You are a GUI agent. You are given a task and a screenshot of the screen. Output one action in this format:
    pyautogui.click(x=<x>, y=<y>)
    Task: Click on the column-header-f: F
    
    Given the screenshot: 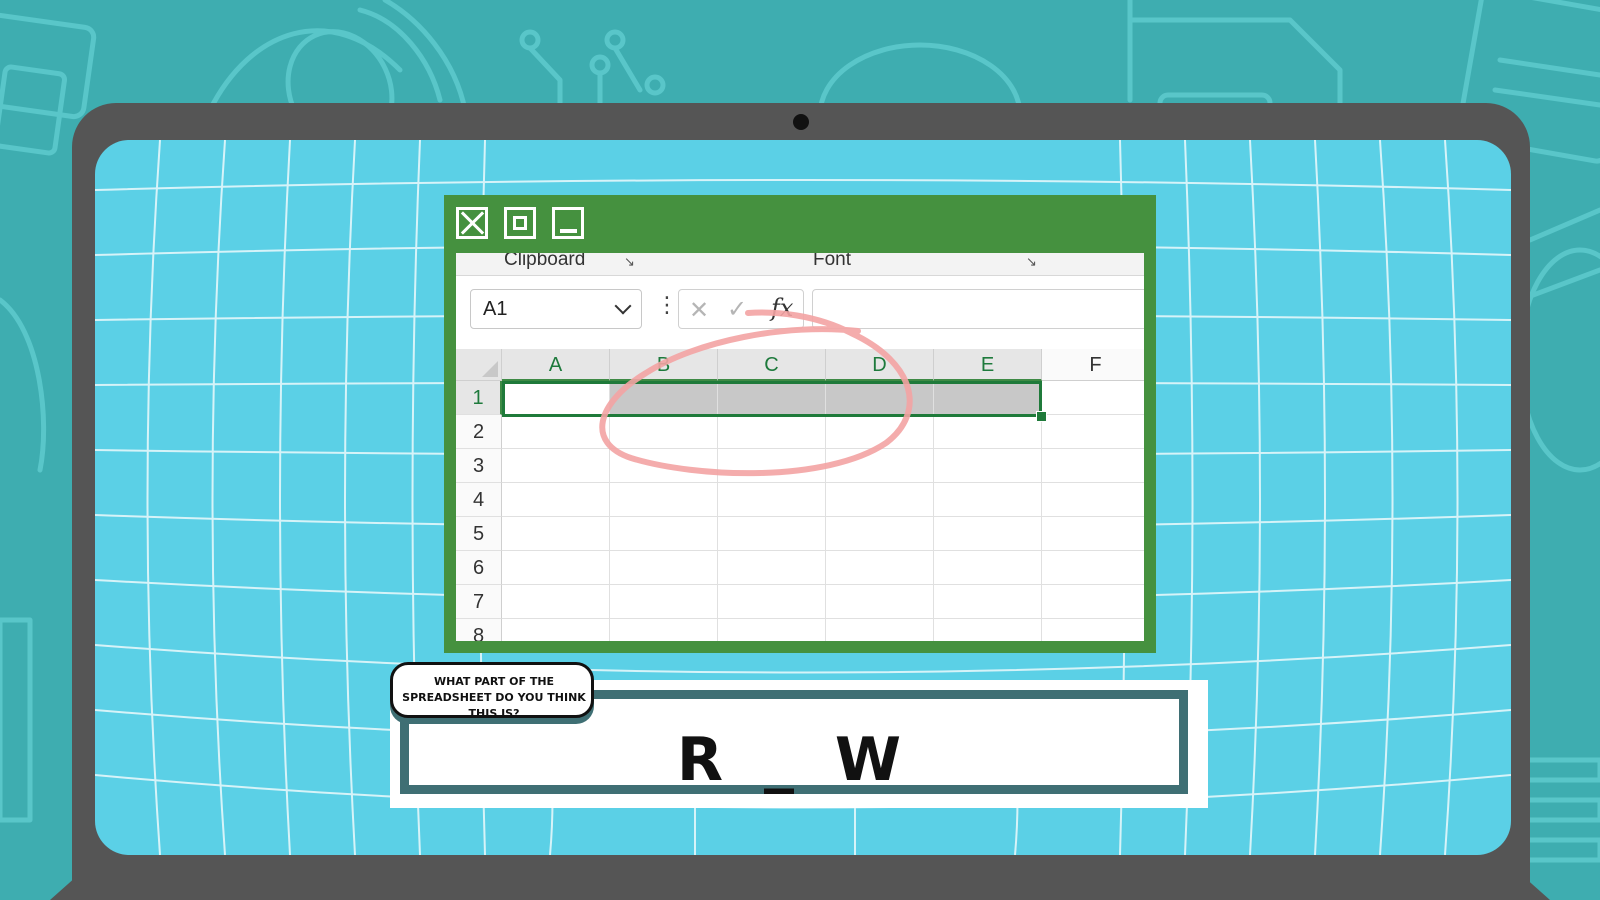 What is the action you would take?
    pyautogui.click(x=1093, y=365)
    